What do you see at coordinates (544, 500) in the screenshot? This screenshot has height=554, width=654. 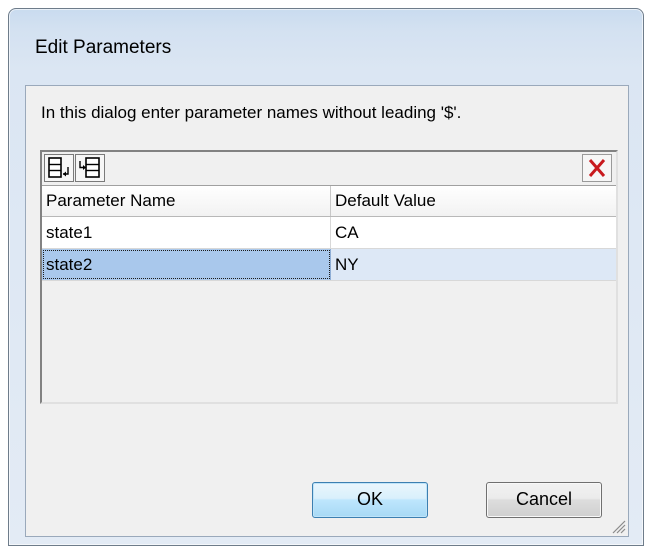 I see `cancel-button: Cancel` at bounding box center [544, 500].